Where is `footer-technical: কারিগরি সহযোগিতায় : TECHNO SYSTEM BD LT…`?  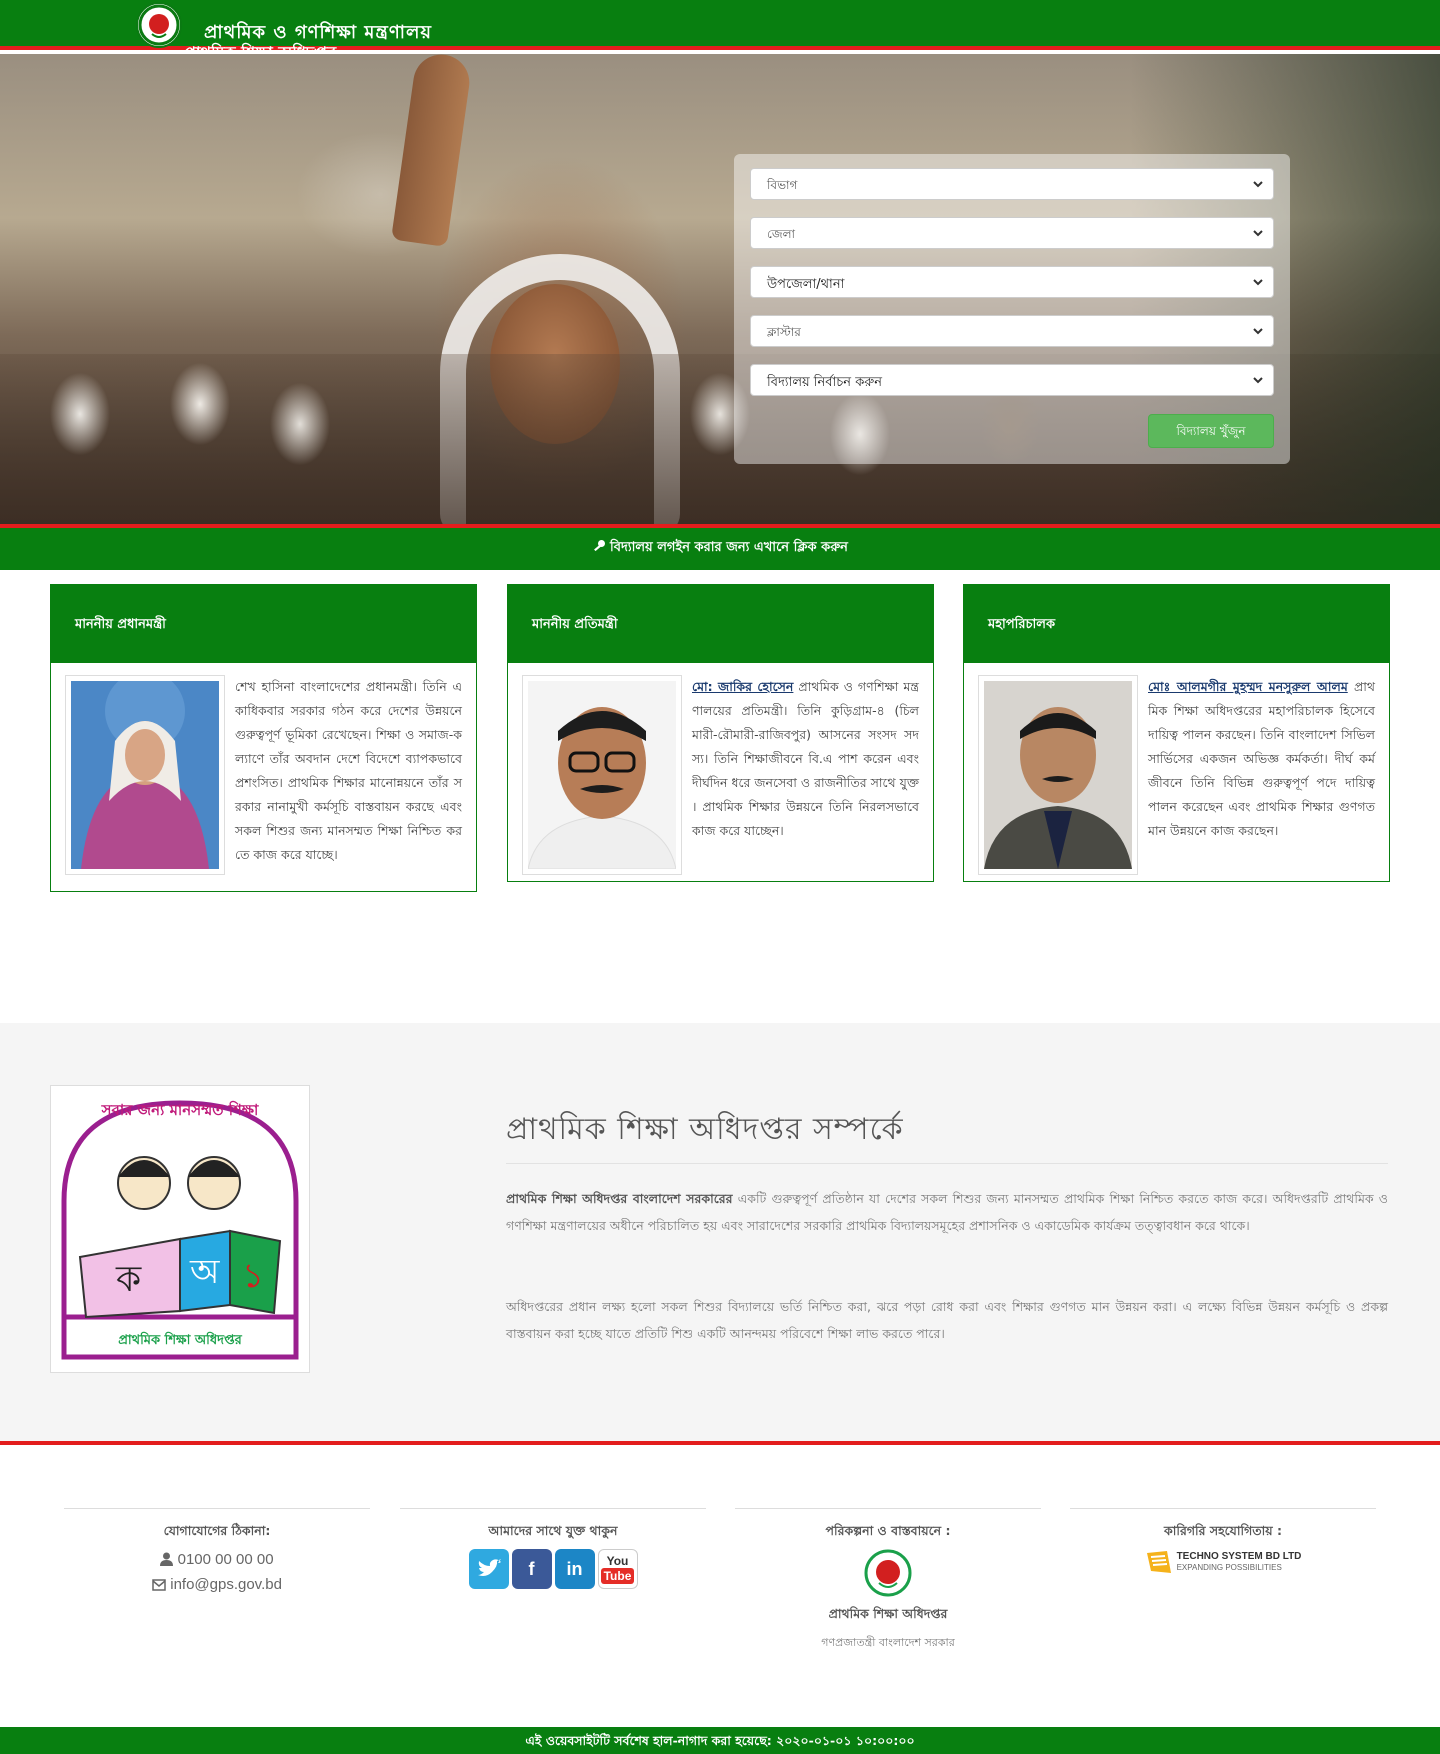
footer-technical: কারিগরি সহযোগিতায় : TECHNO SYSTEM BD LT… is located at coordinates (1223, 1541).